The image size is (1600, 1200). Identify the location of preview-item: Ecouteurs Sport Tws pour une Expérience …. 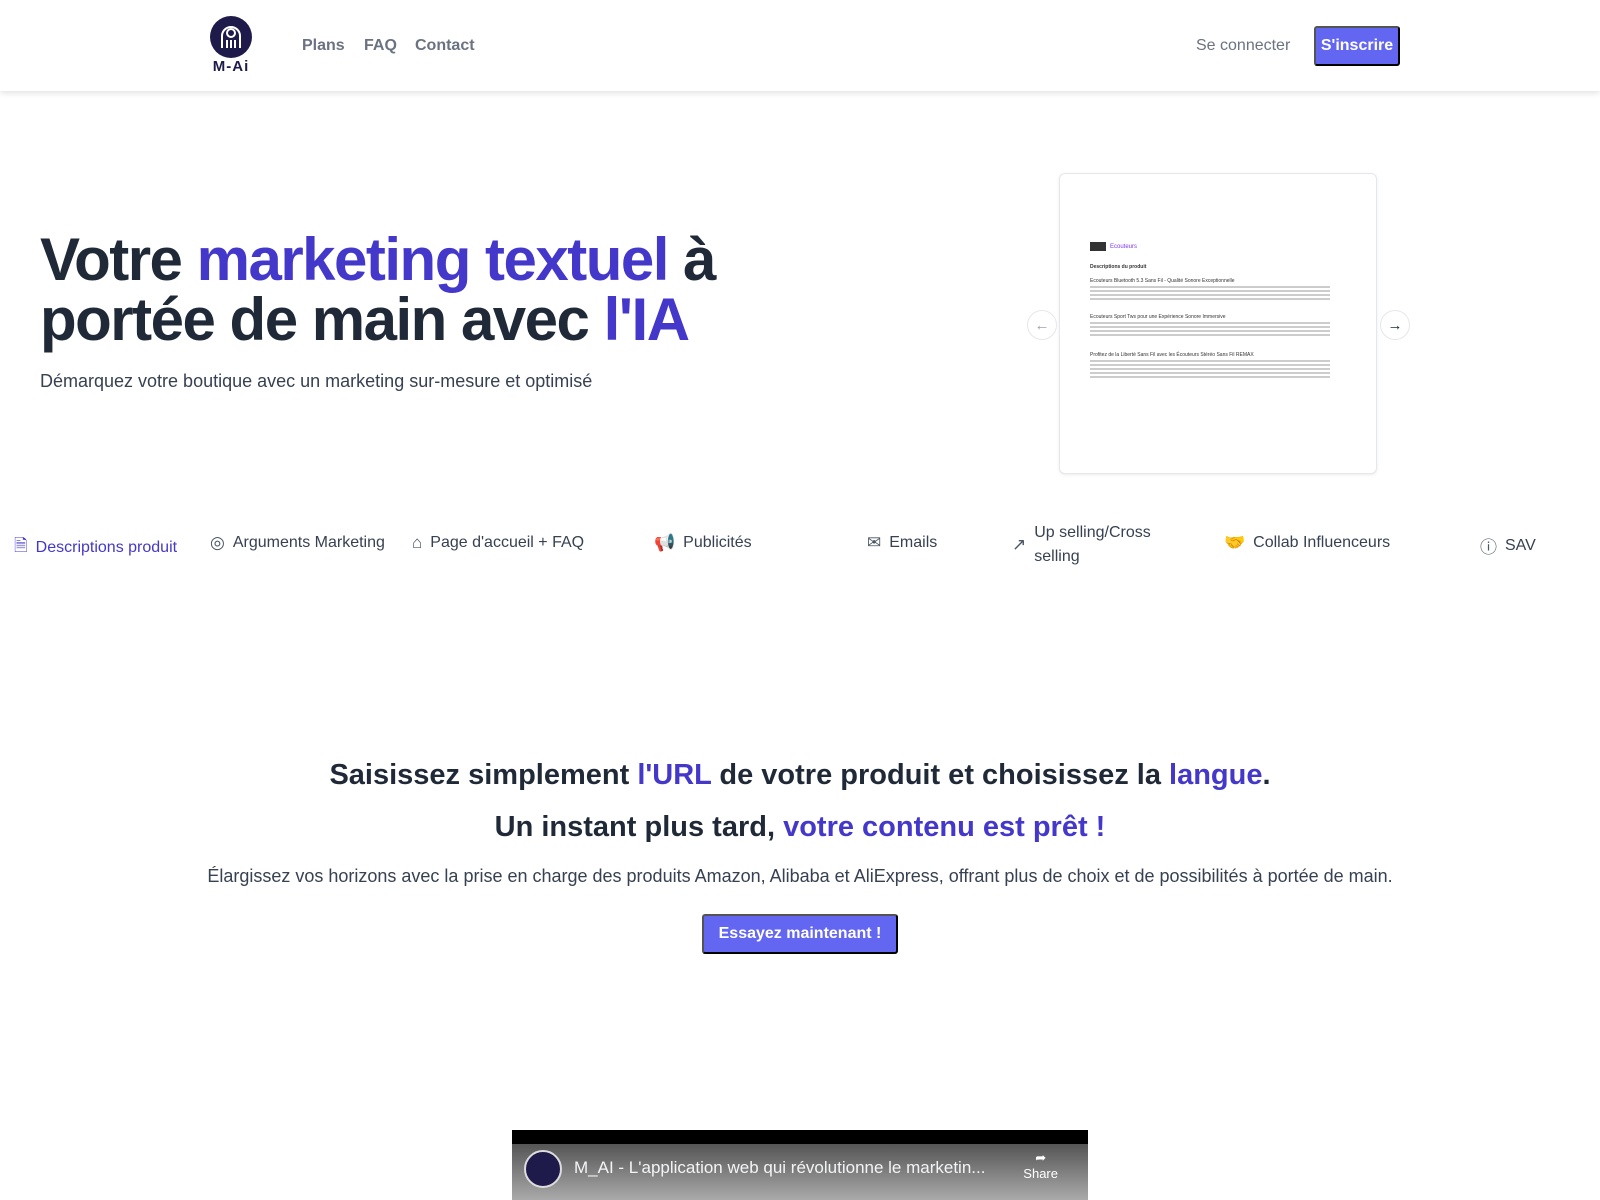
(1210, 325).